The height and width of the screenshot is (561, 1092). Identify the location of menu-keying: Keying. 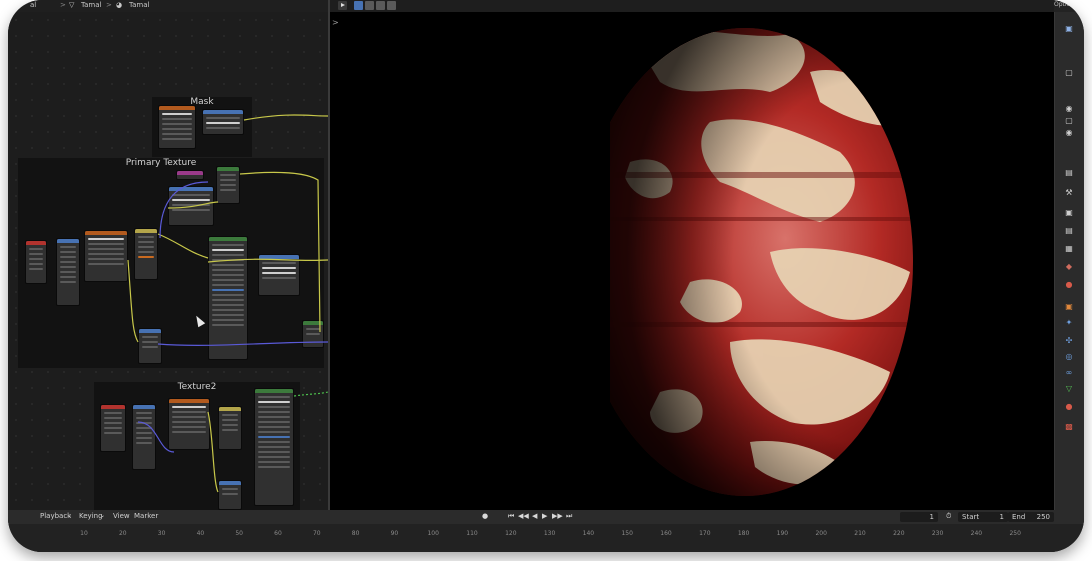
(91, 516).